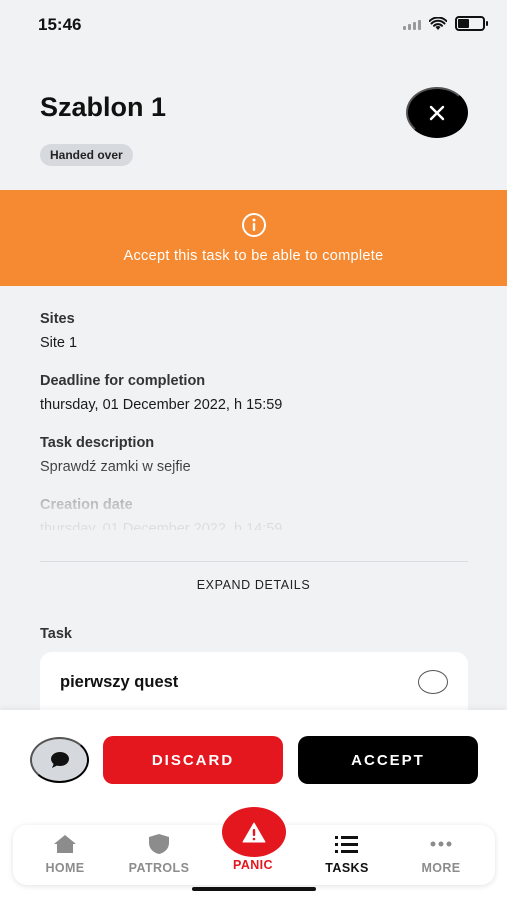  I want to click on tab-tasks-label: TASKS, so click(347, 868).